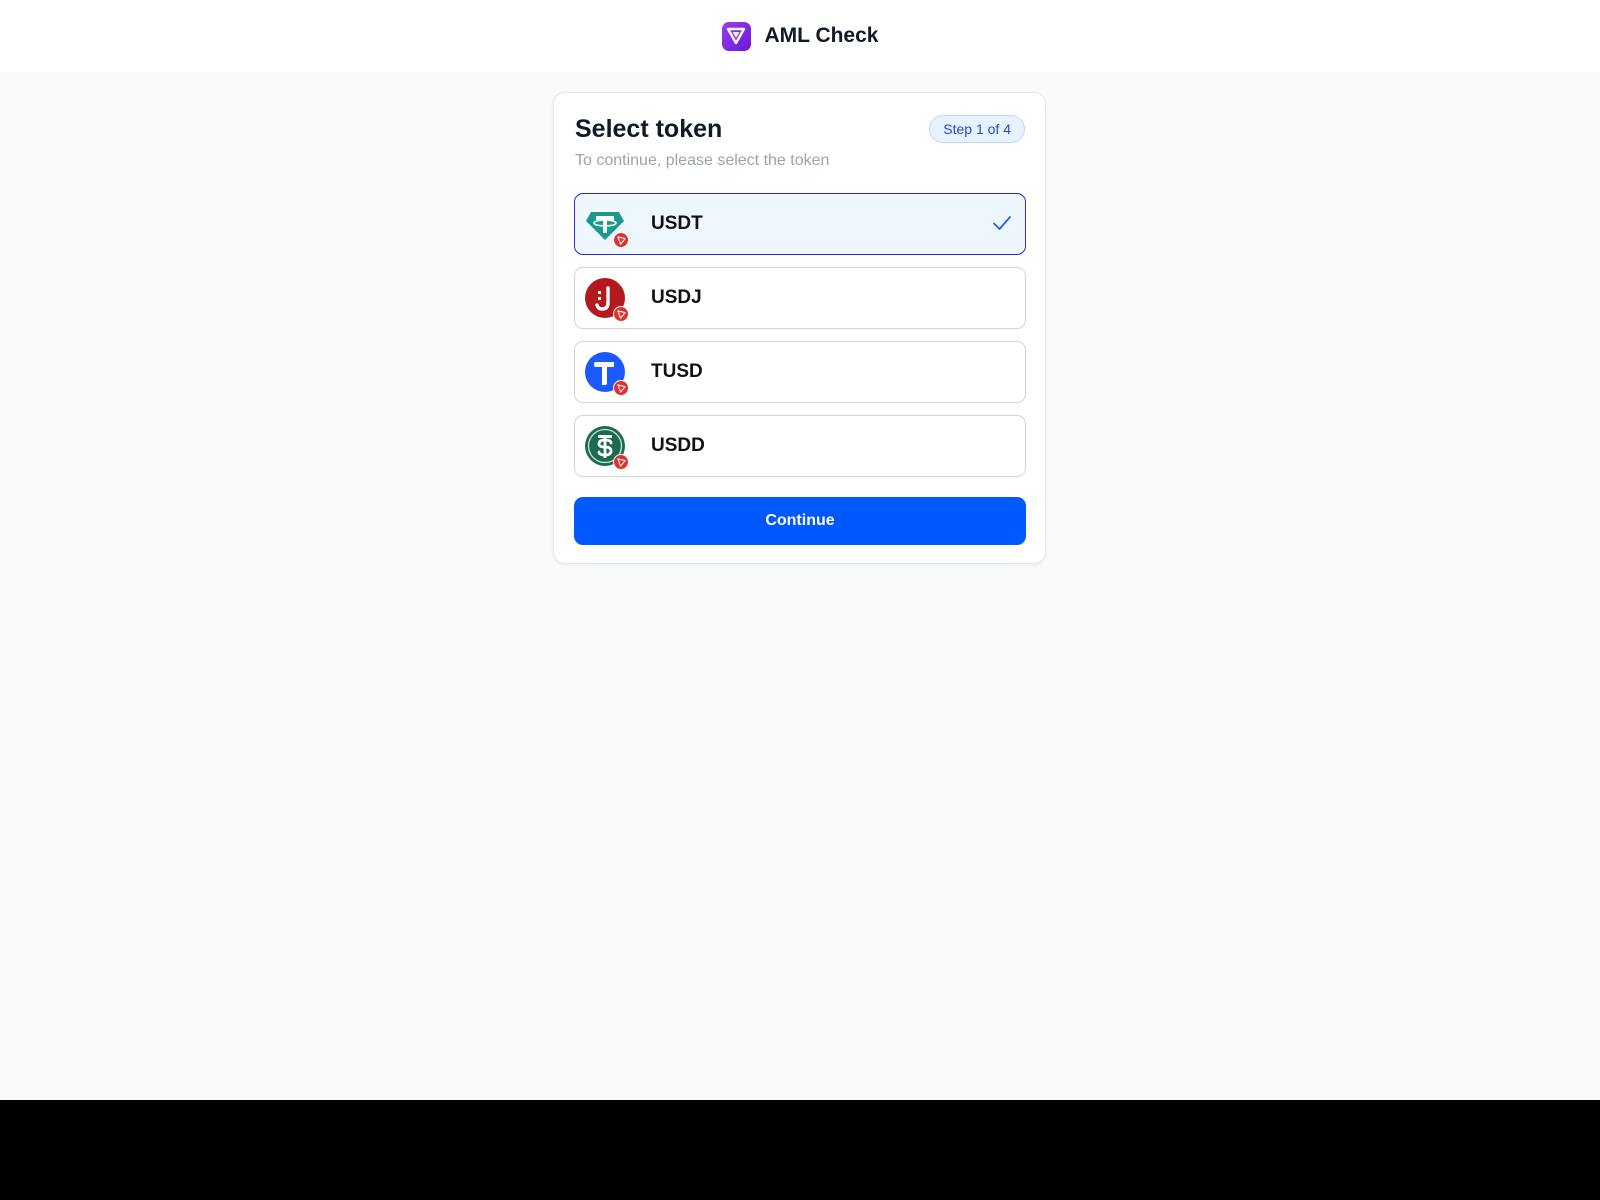 The image size is (1600, 1200). I want to click on brand: AML Check, so click(800, 36).